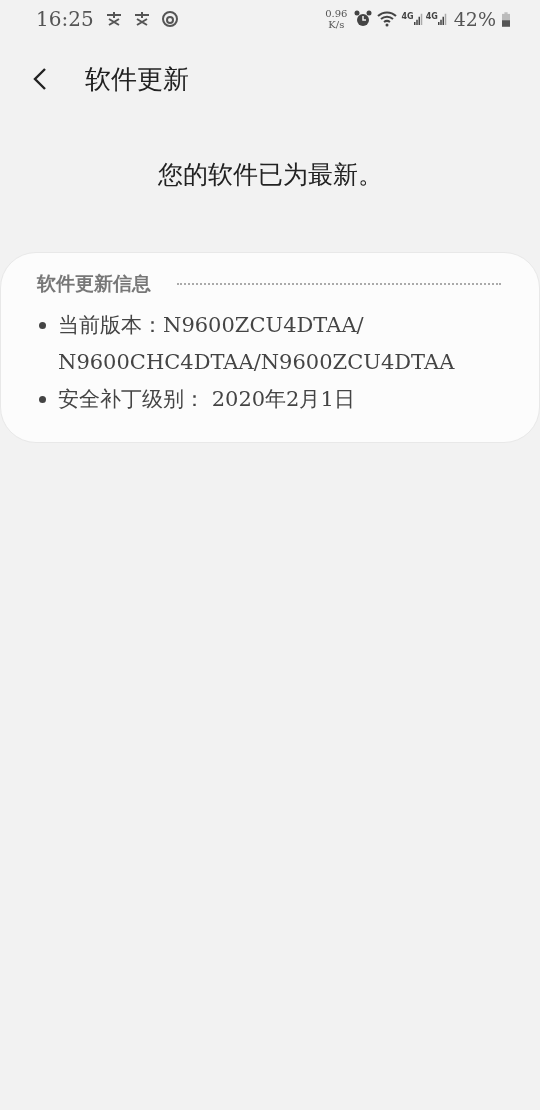 Image resolution: width=540 pixels, height=1110 pixels. What do you see at coordinates (270, 175) in the screenshot?
I see `status-message: 您的软件已为最新。` at bounding box center [270, 175].